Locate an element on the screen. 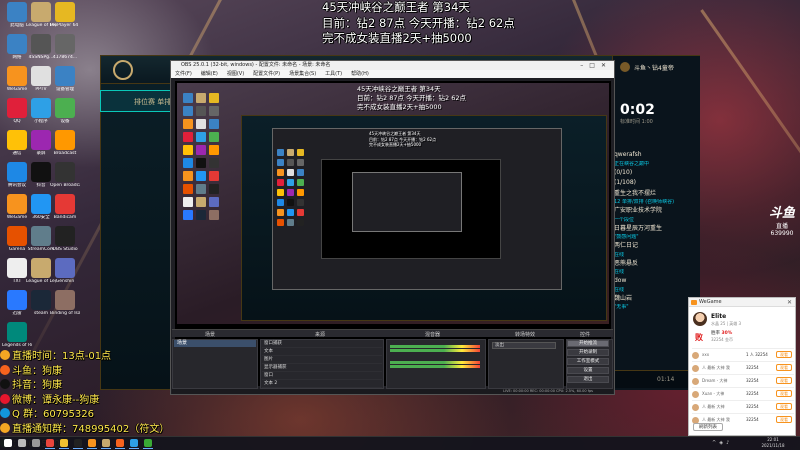 The width and height of the screenshot is (800, 450). maximize-icon: □ is located at coordinates (595, 65).